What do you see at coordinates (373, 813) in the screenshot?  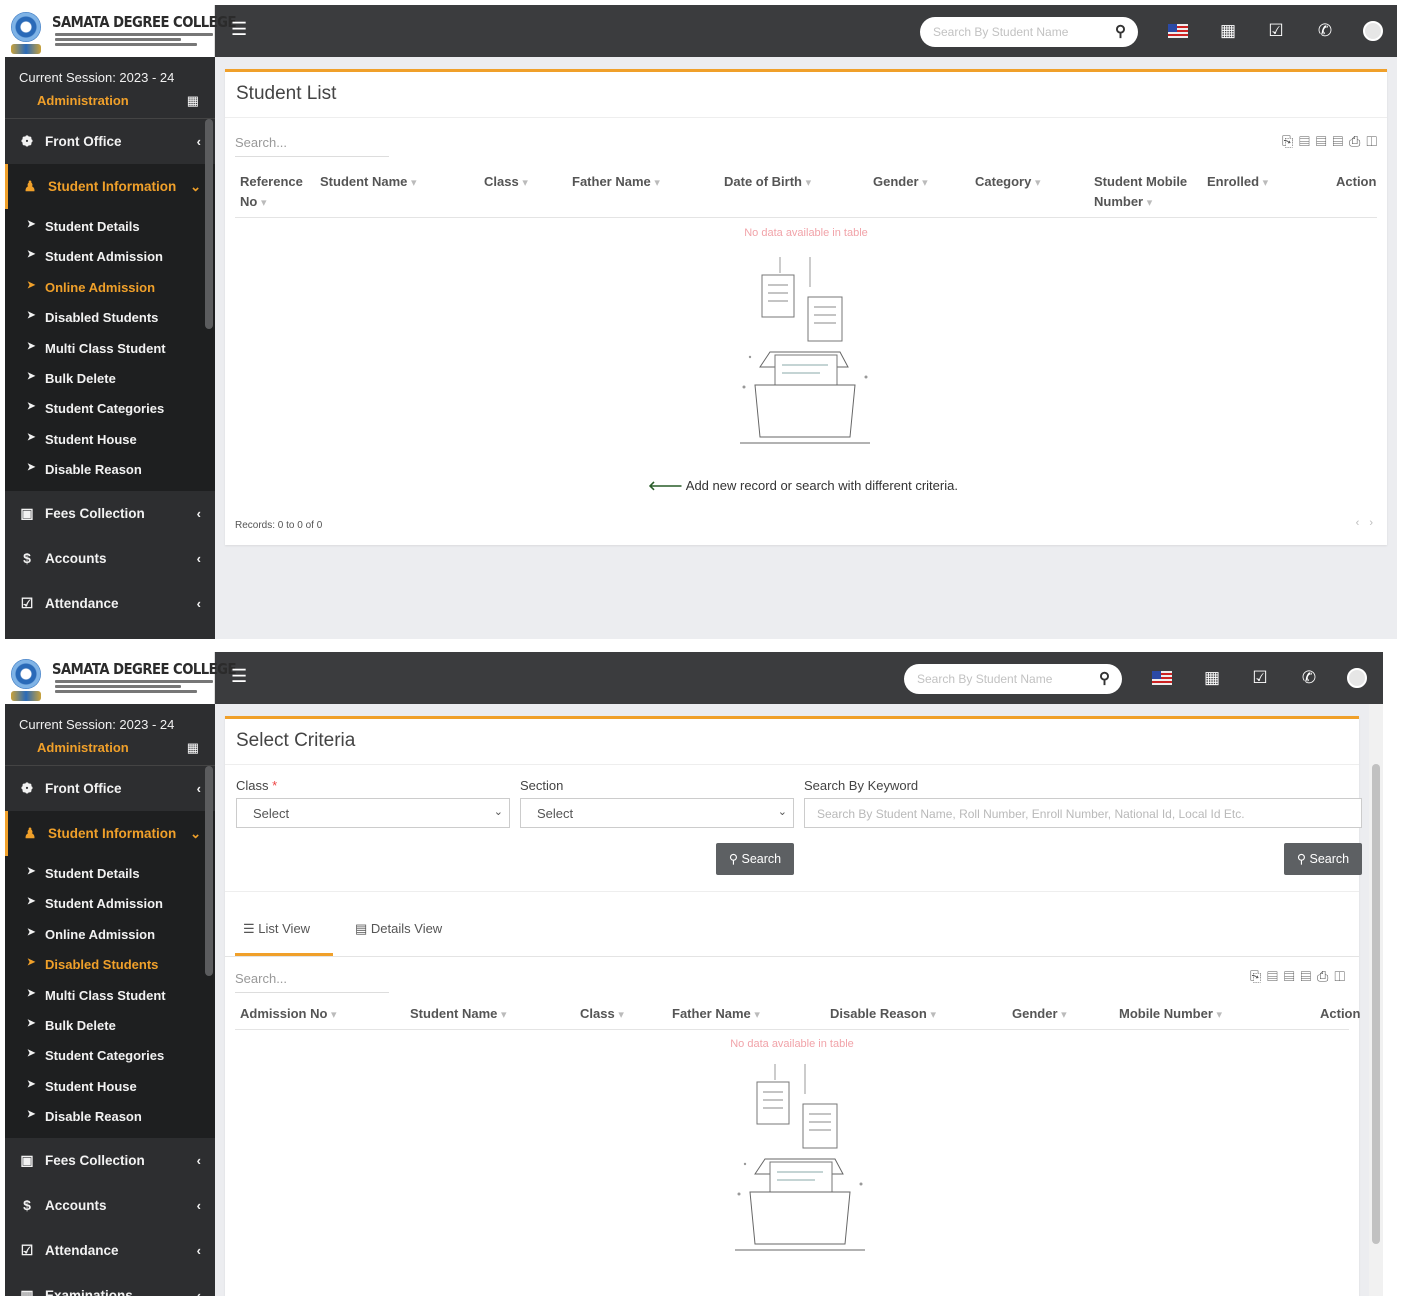 I see `class-select: Select ⌄` at bounding box center [373, 813].